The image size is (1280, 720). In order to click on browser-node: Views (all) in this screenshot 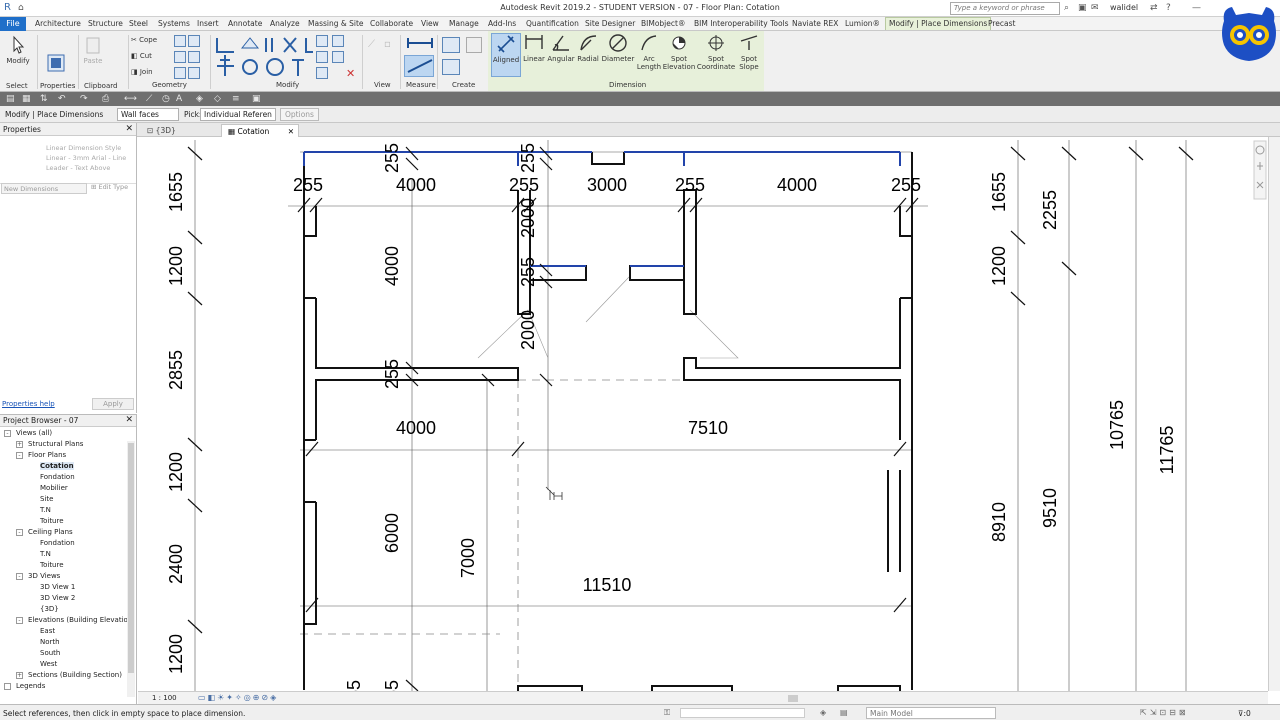, I will do `click(34, 433)`.